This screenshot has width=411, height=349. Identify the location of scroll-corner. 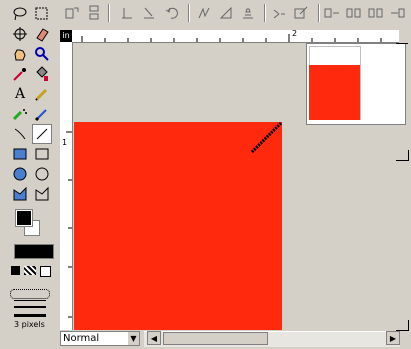
(402, 325).